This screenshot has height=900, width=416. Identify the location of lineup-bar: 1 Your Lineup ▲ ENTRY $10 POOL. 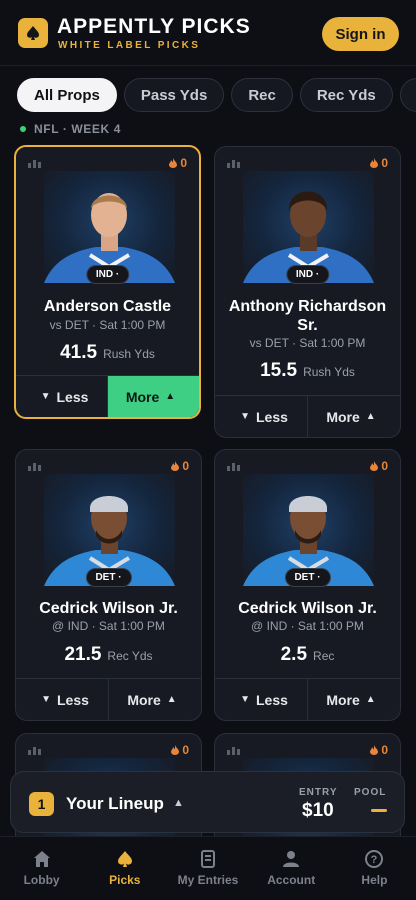
(207, 802).